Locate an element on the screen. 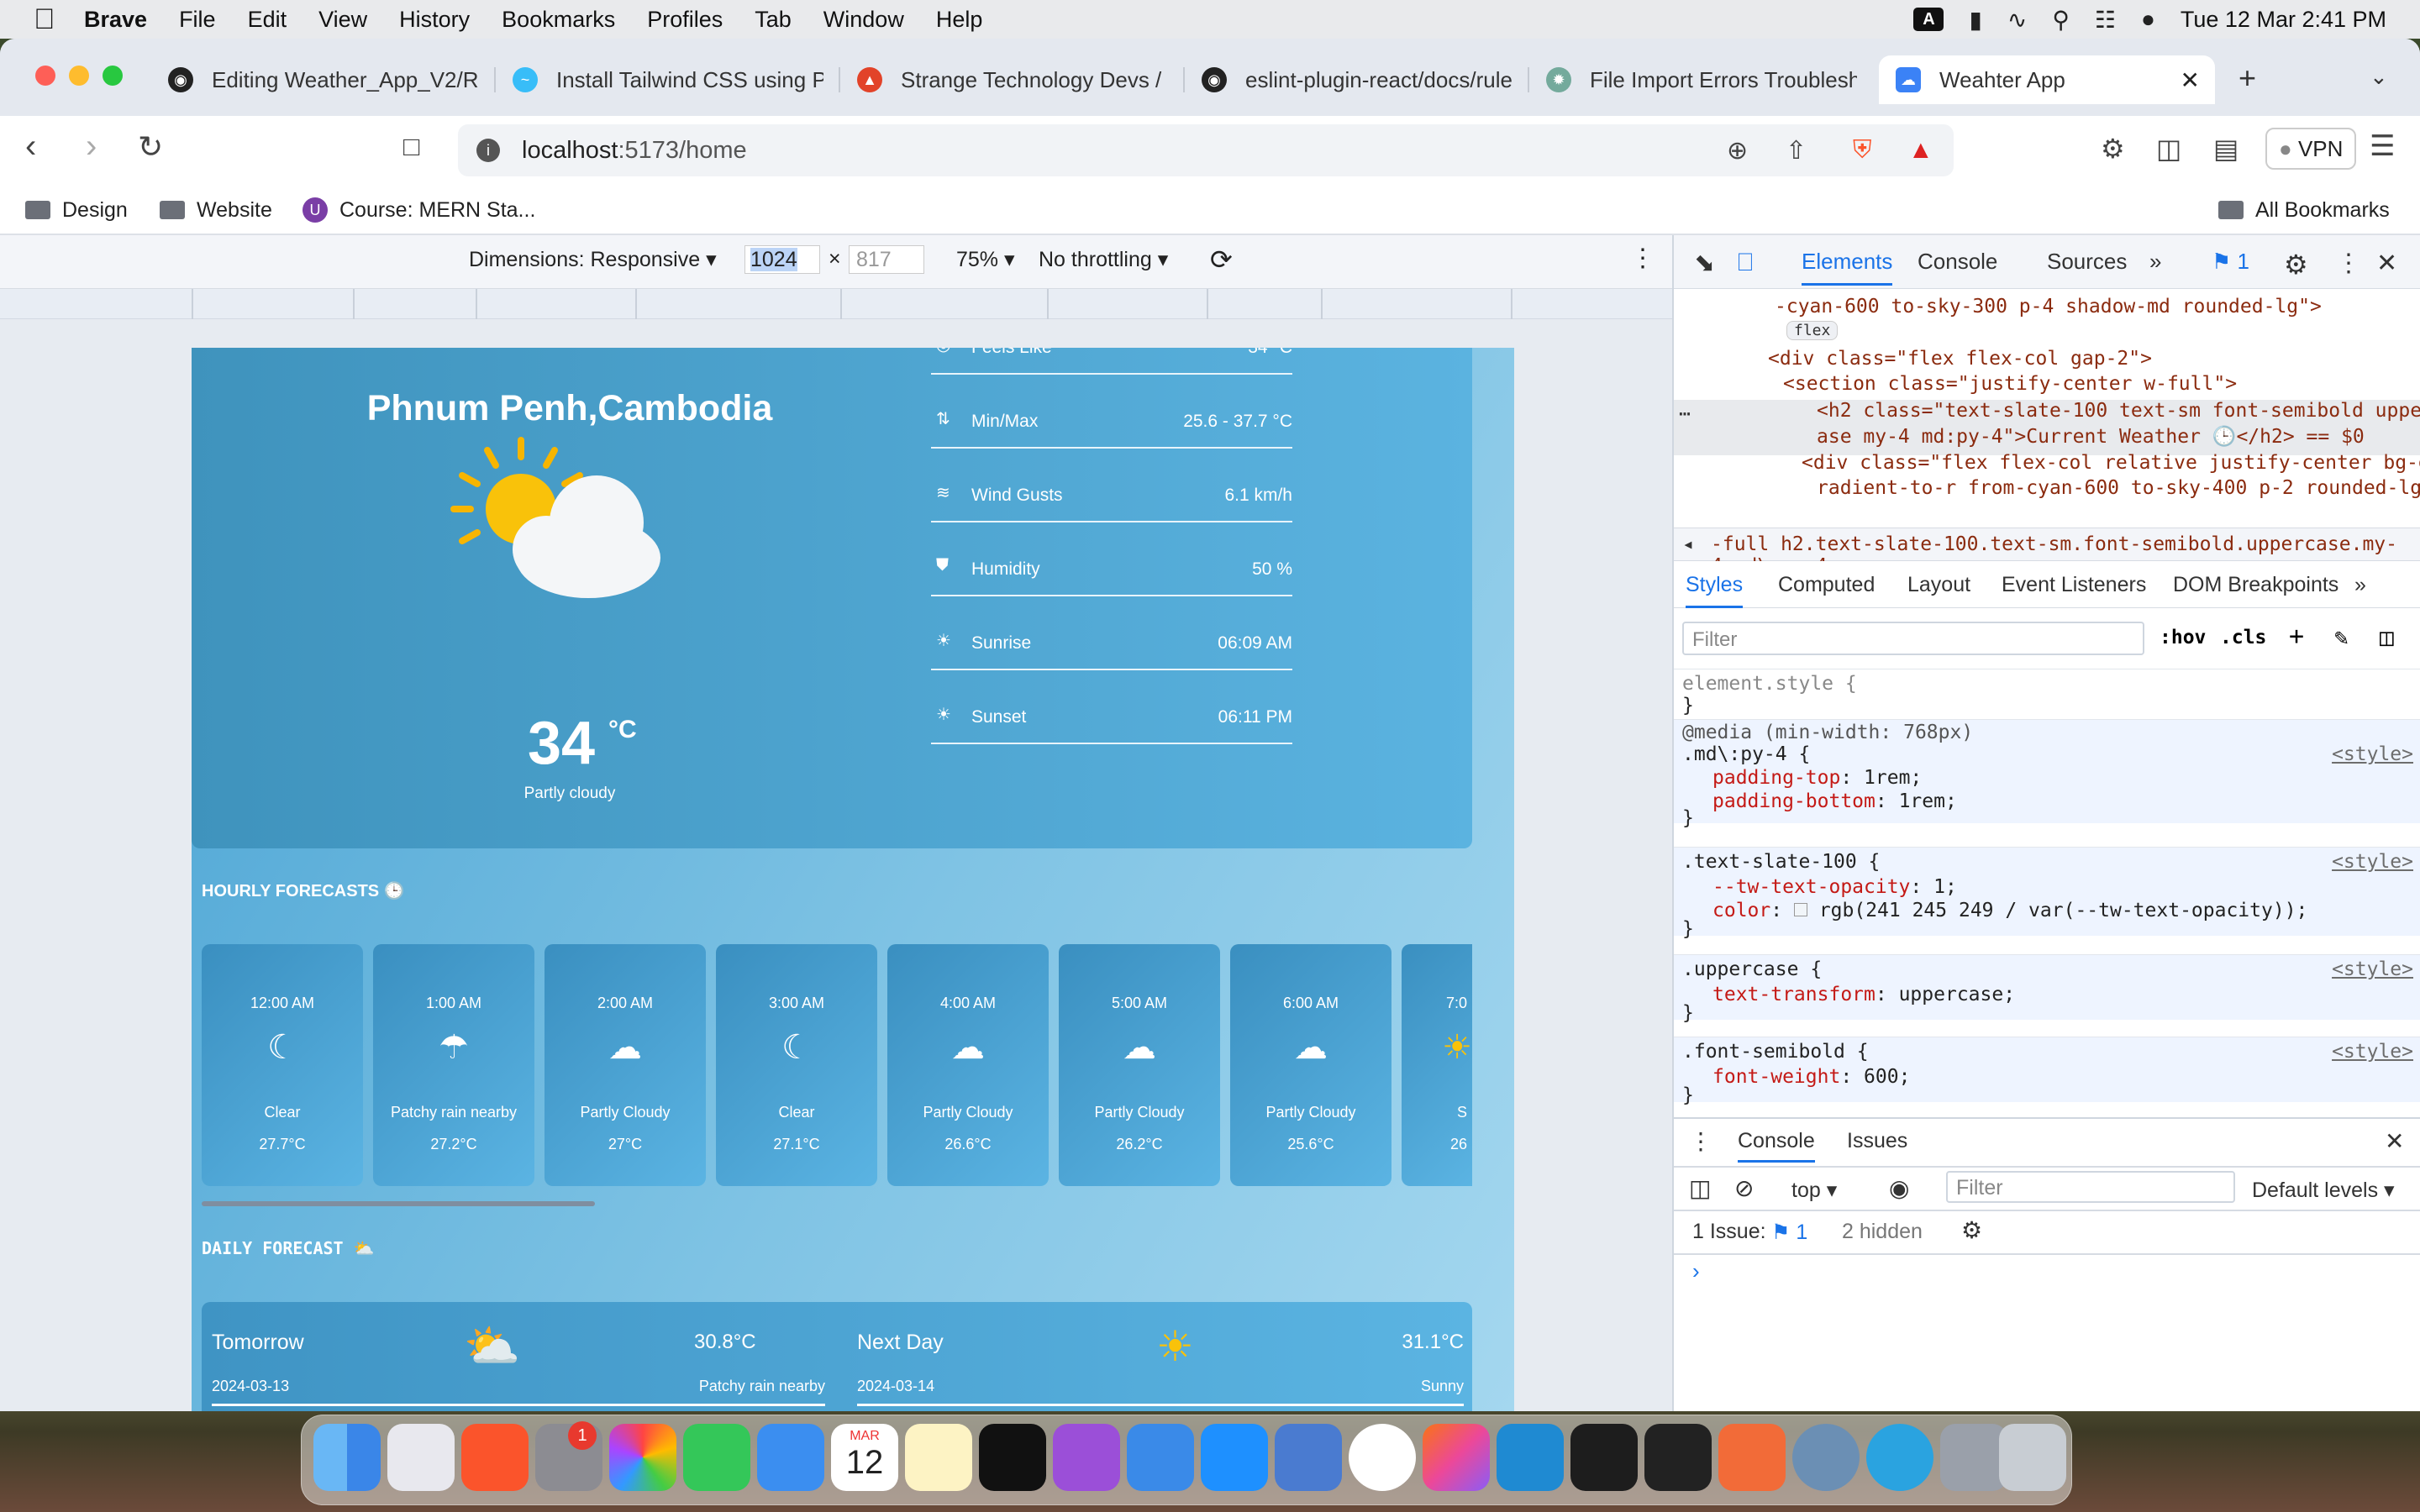 The image size is (2420, 1512). postgres-icon is located at coordinates (1826, 1457).